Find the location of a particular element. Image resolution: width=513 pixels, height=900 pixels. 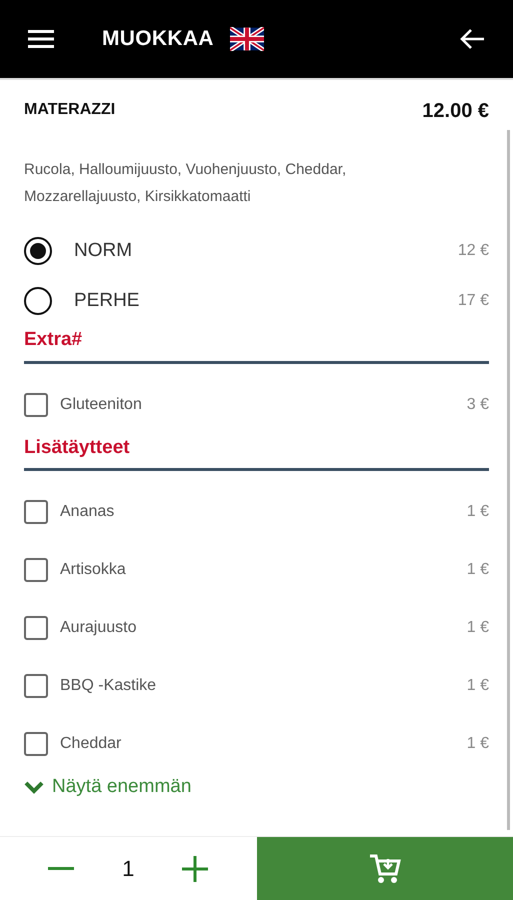

option-label: Aurajuusto is located at coordinates (98, 628).